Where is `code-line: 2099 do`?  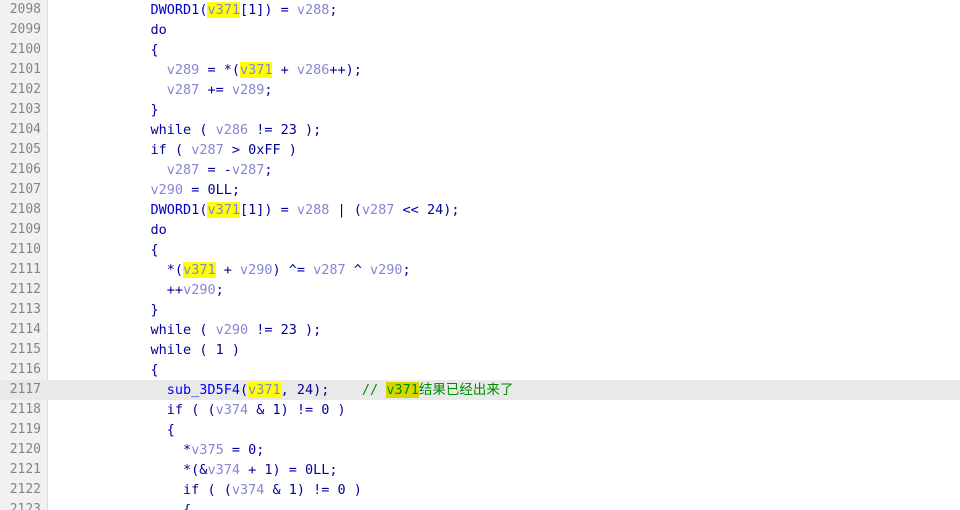
code-line: 2099 do is located at coordinates (480, 30).